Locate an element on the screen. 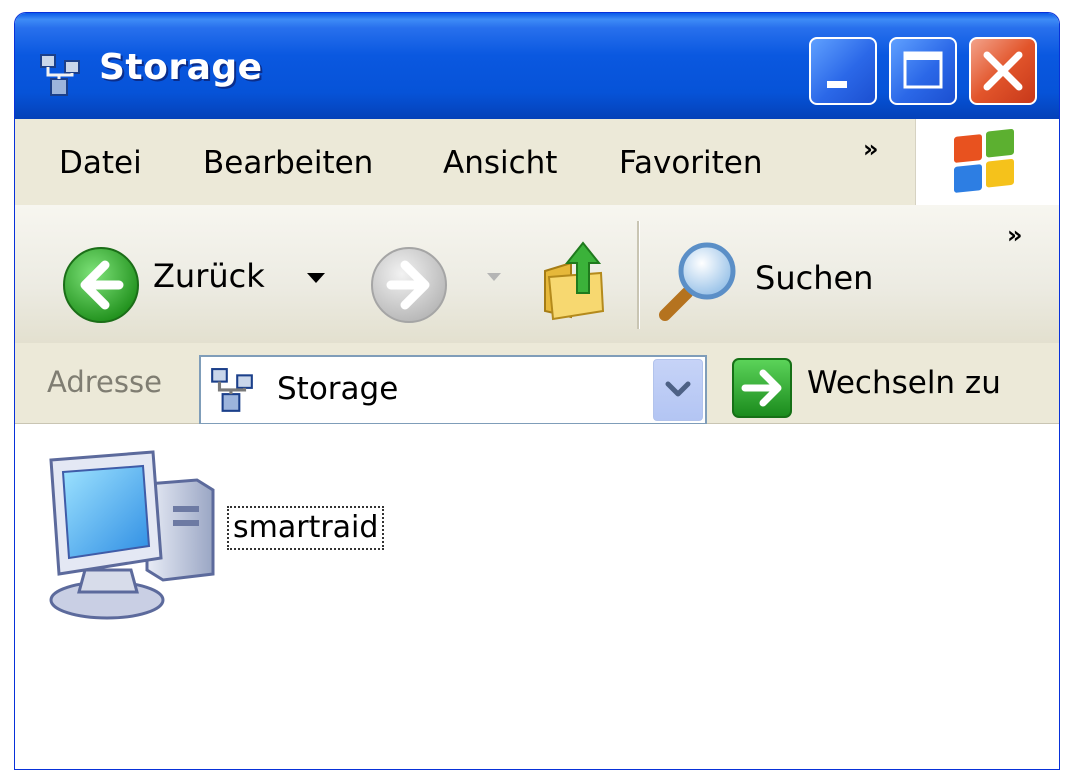 The height and width of the screenshot is (770, 1070). back-button-label: Zurück is located at coordinates (209, 276).